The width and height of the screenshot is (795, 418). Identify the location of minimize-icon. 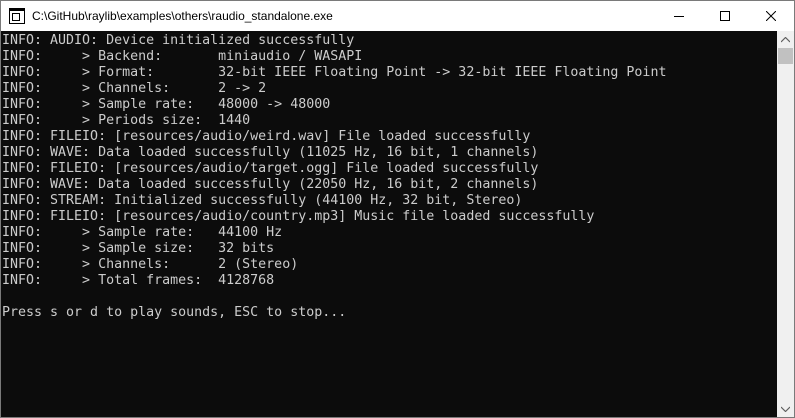
(679, 16).